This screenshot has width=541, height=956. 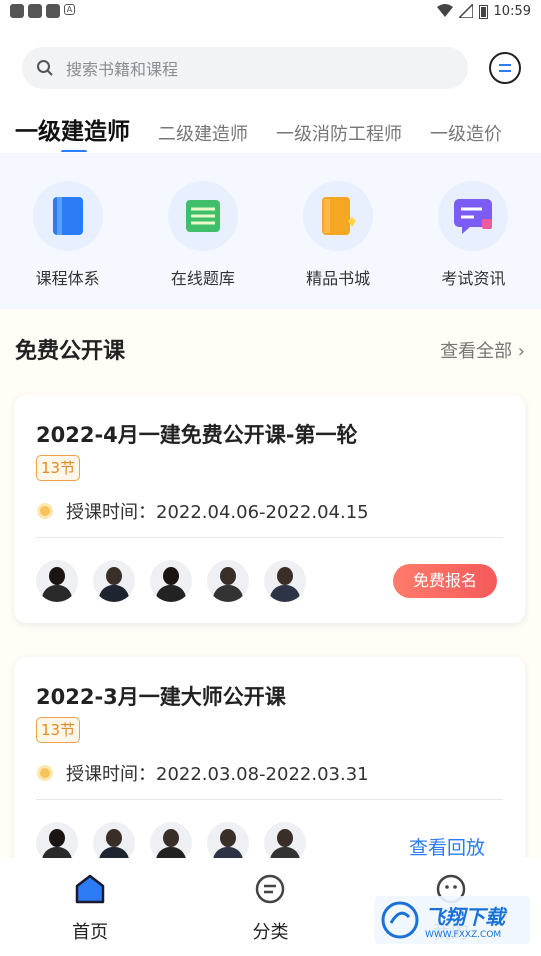 I want to click on question-bank-icon, so click(x=202, y=216).